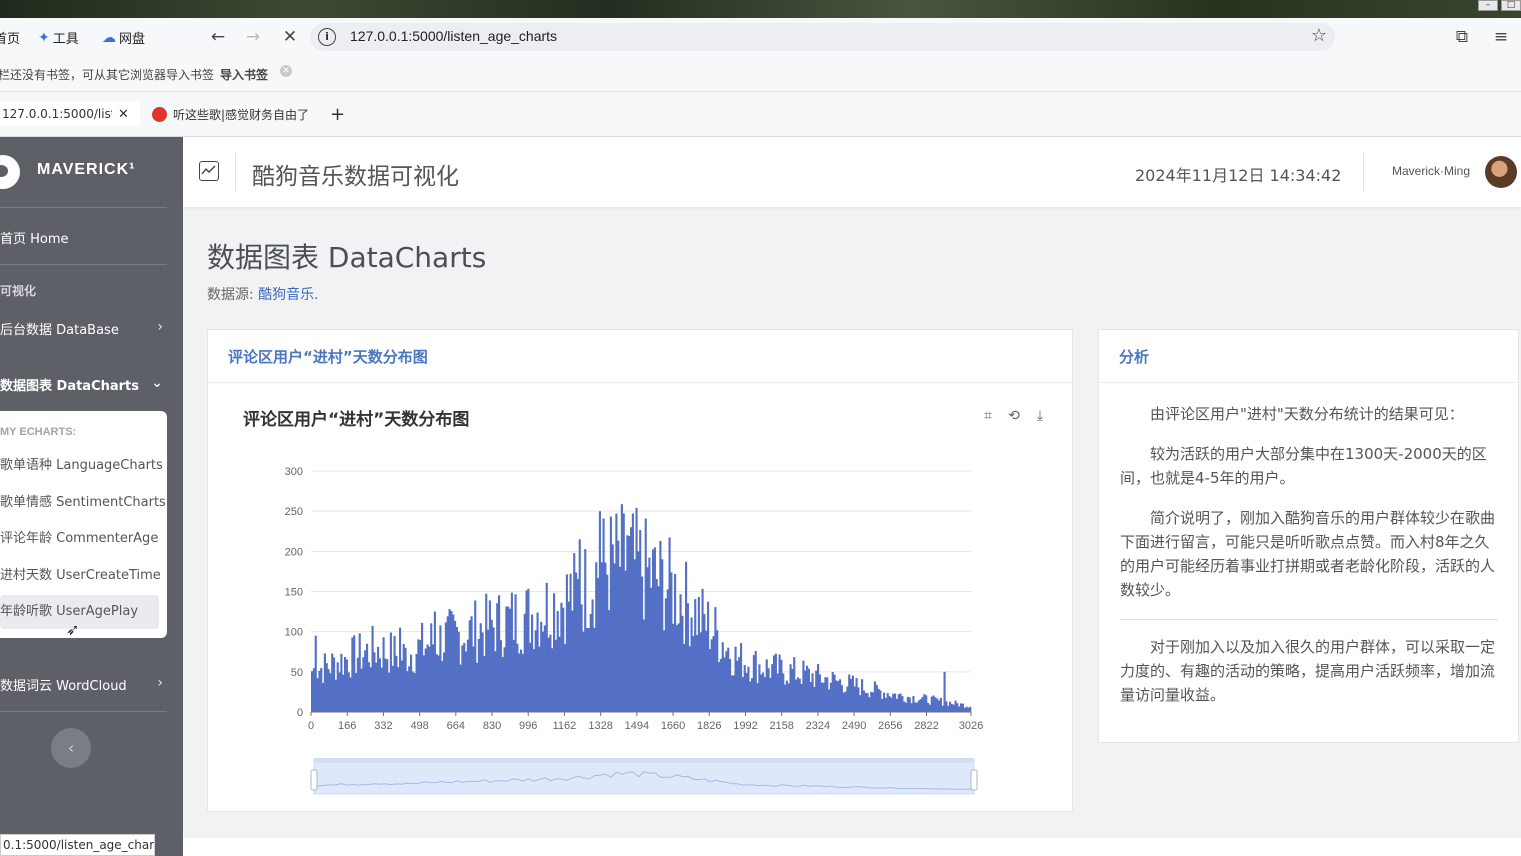 This screenshot has height=856, width=1521. What do you see at coordinates (1501, 172) in the screenshot?
I see `avatar` at bounding box center [1501, 172].